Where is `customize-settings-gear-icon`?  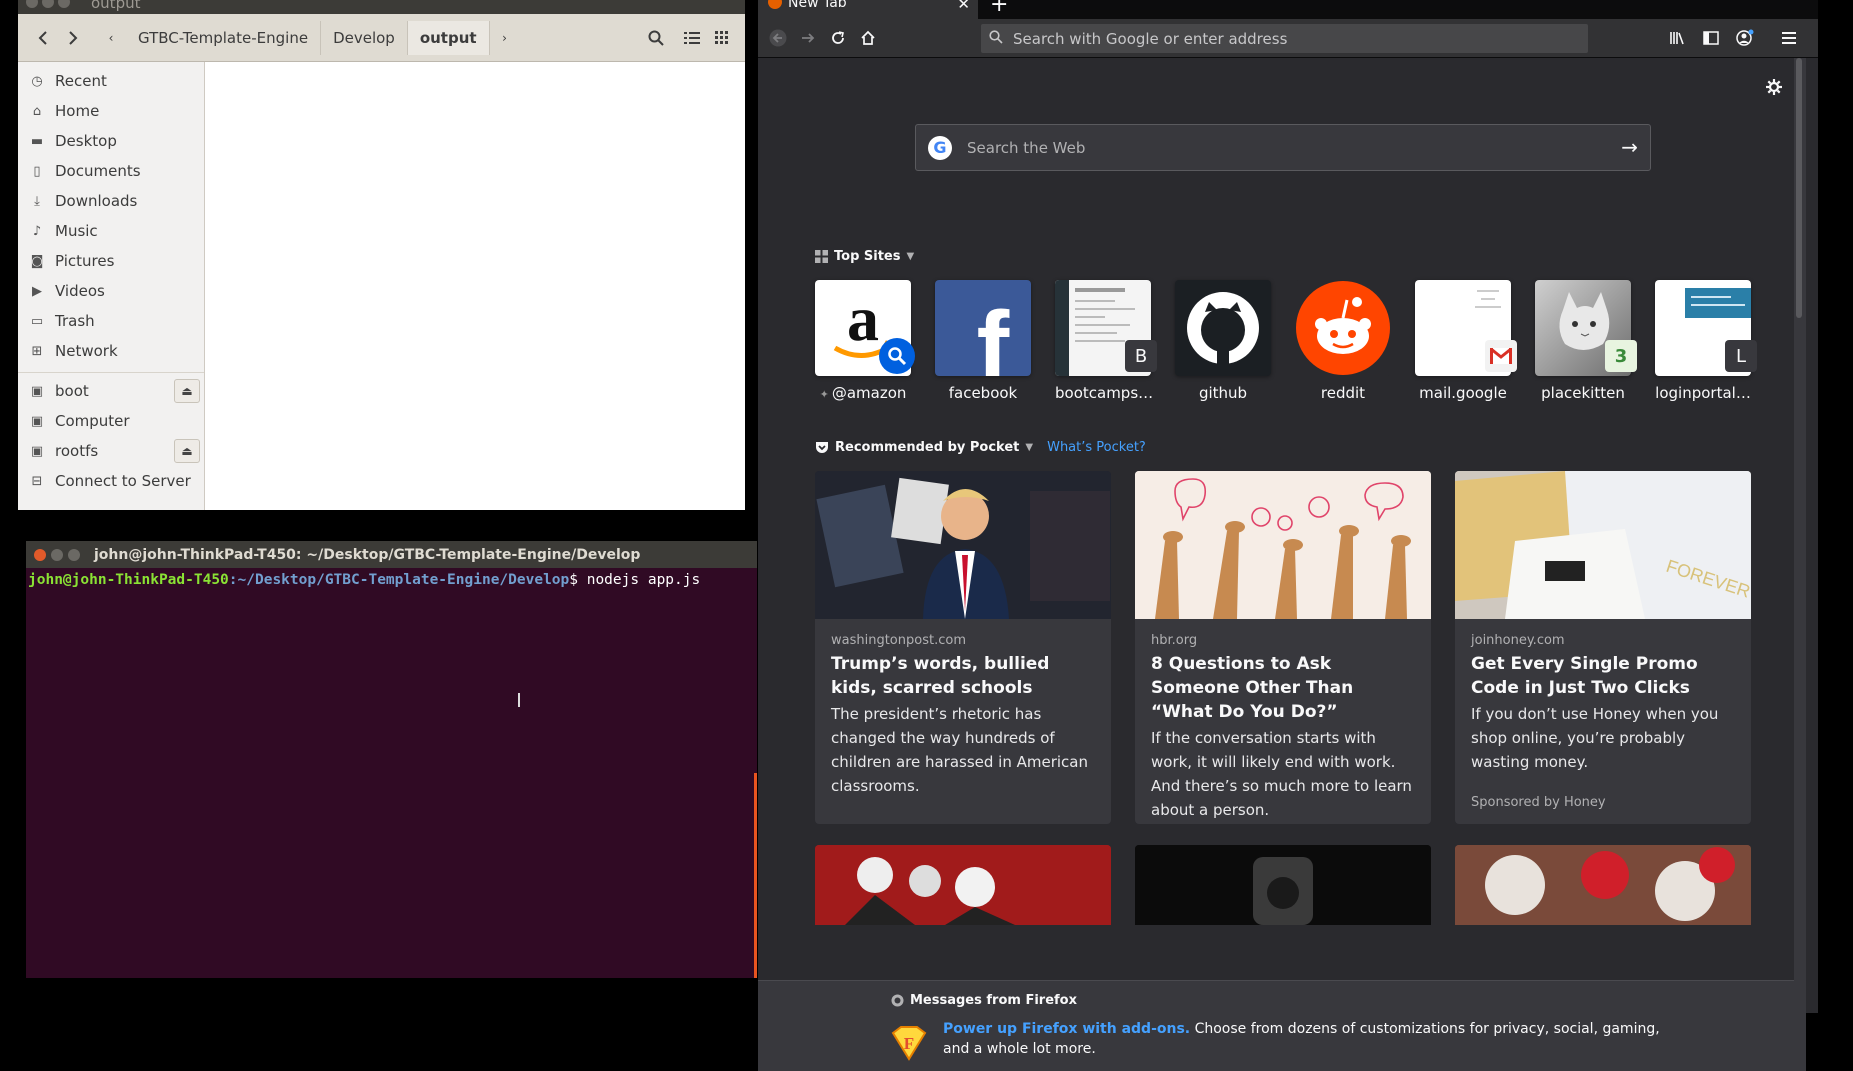
customize-settings-gear-icon is located at coordinates (1774, 89).